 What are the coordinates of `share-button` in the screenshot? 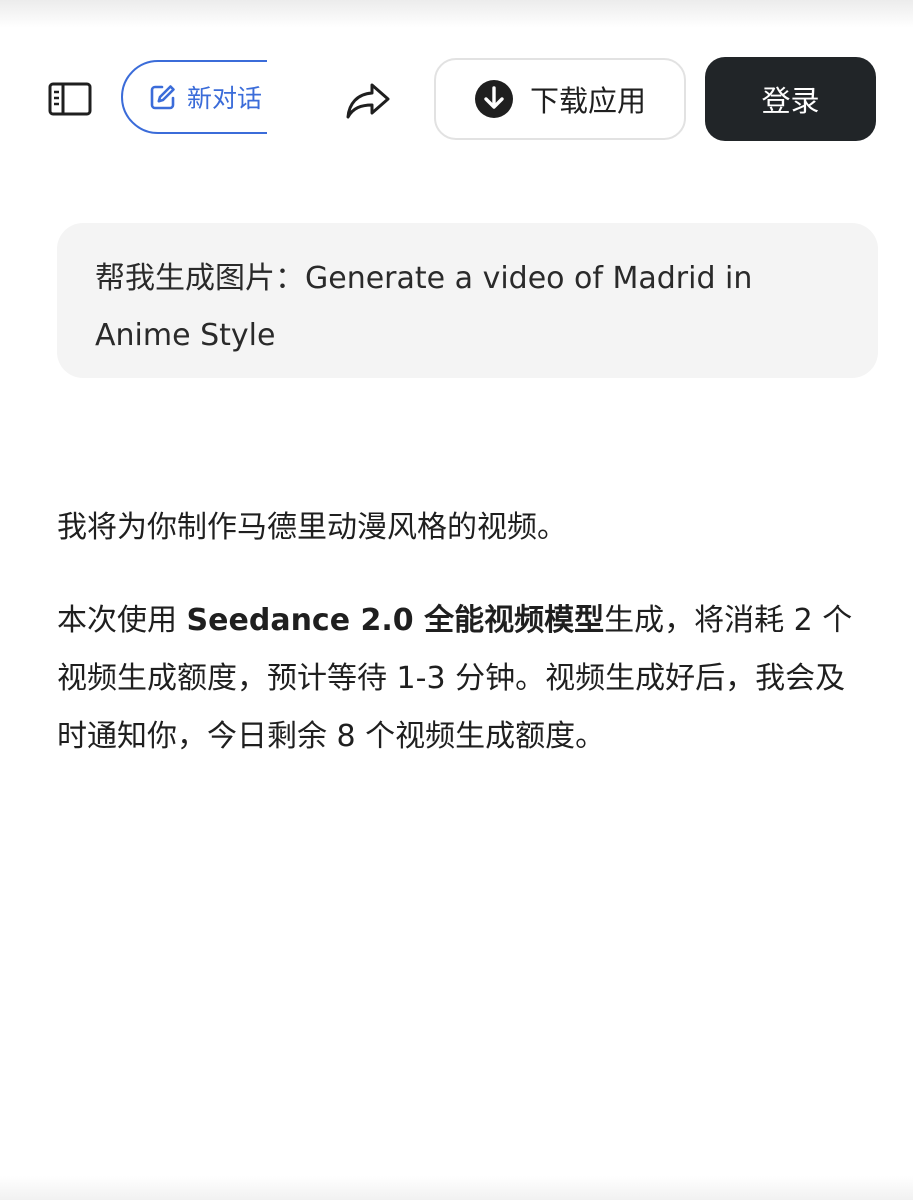 It's located at (368, 100).